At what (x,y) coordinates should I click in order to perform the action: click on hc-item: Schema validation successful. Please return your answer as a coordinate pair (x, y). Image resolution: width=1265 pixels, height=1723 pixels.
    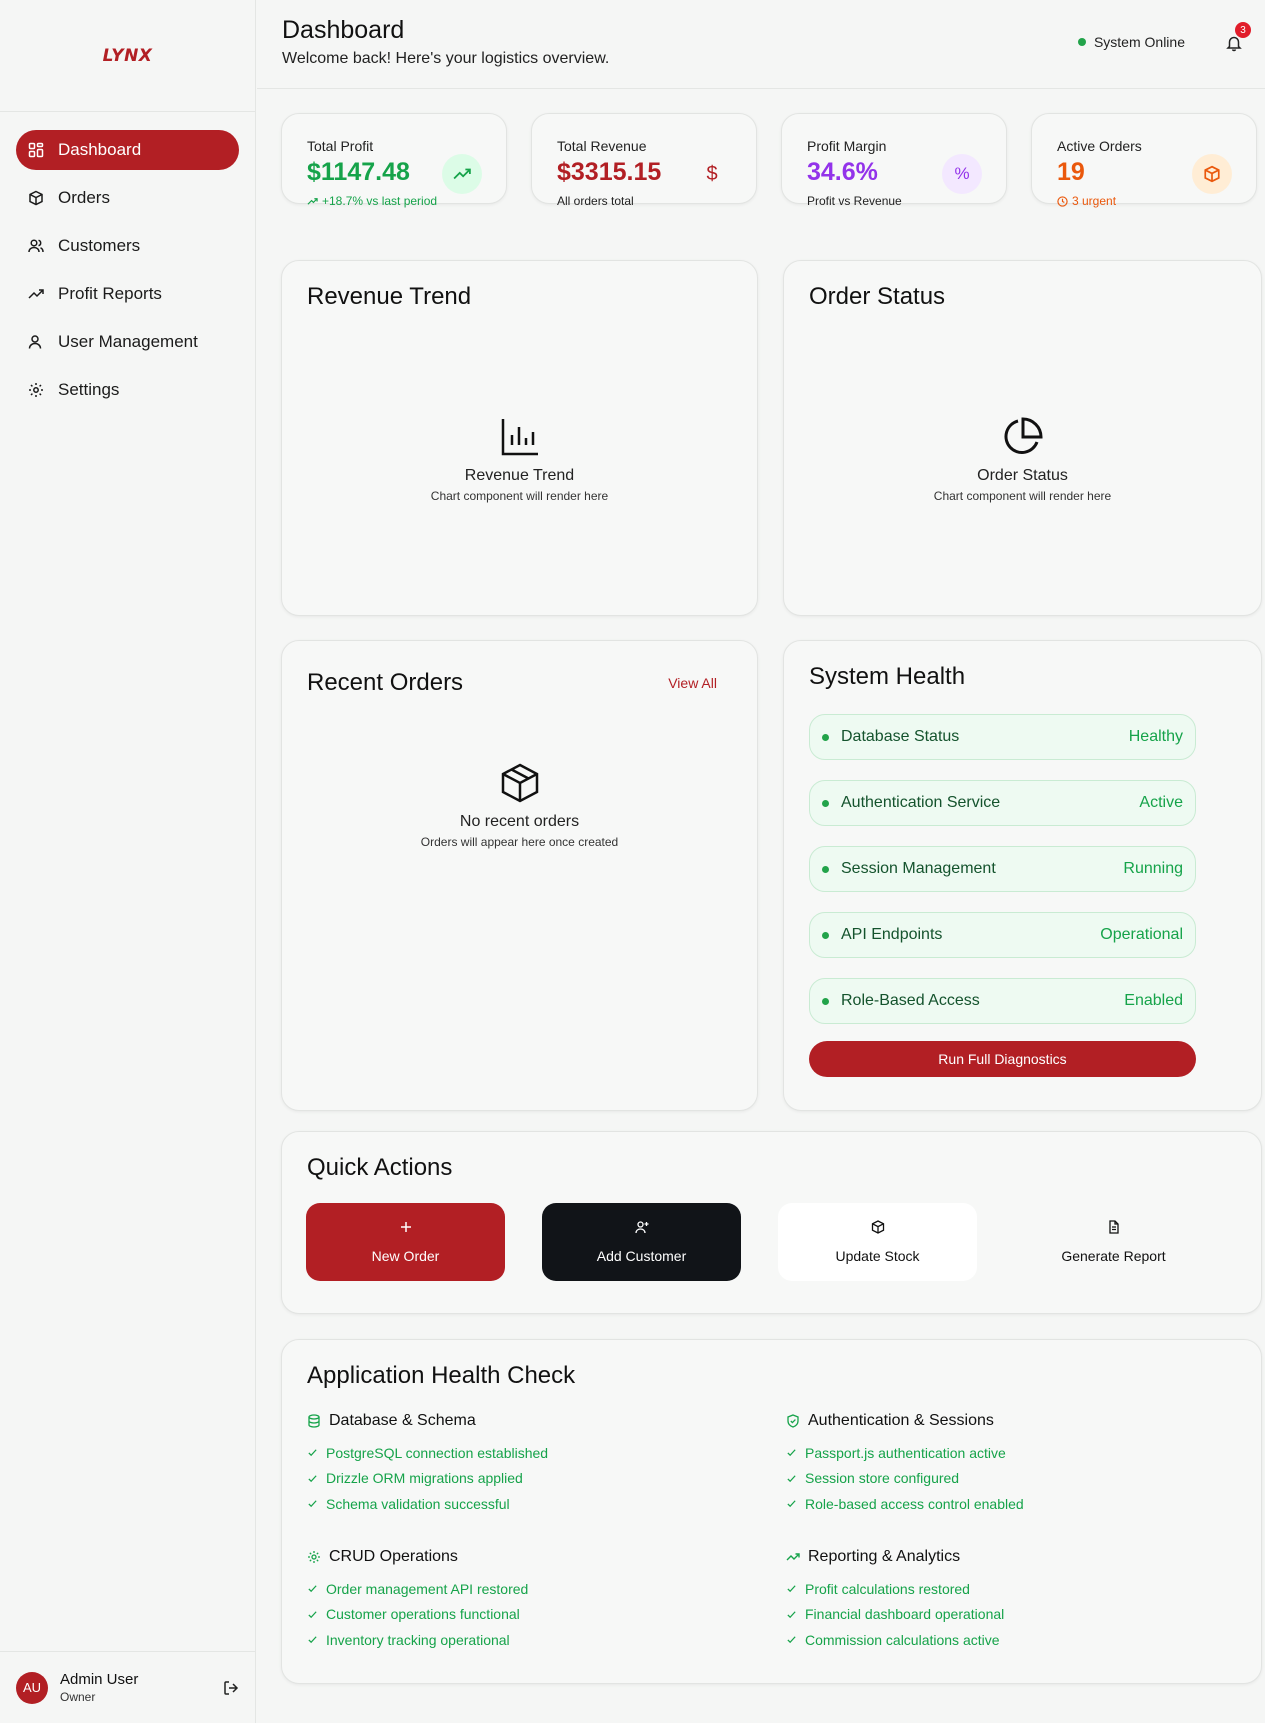
    Looking at the image, I should click on (427, 1504).